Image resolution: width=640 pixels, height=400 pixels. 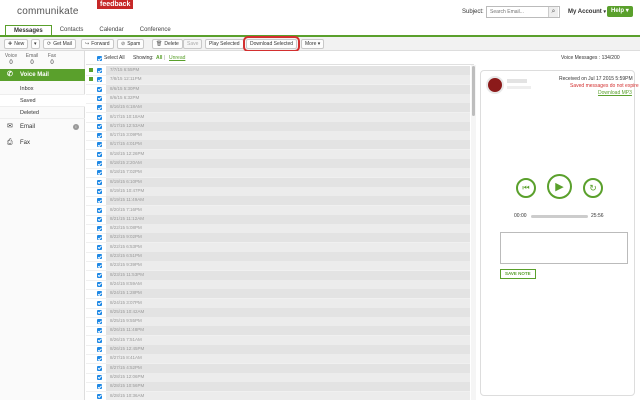 What do you see at coordinates (42, 127) in the screenshot?
I see `sidebar-item-email: ✉ Email i` at bounding box center [42, 127].